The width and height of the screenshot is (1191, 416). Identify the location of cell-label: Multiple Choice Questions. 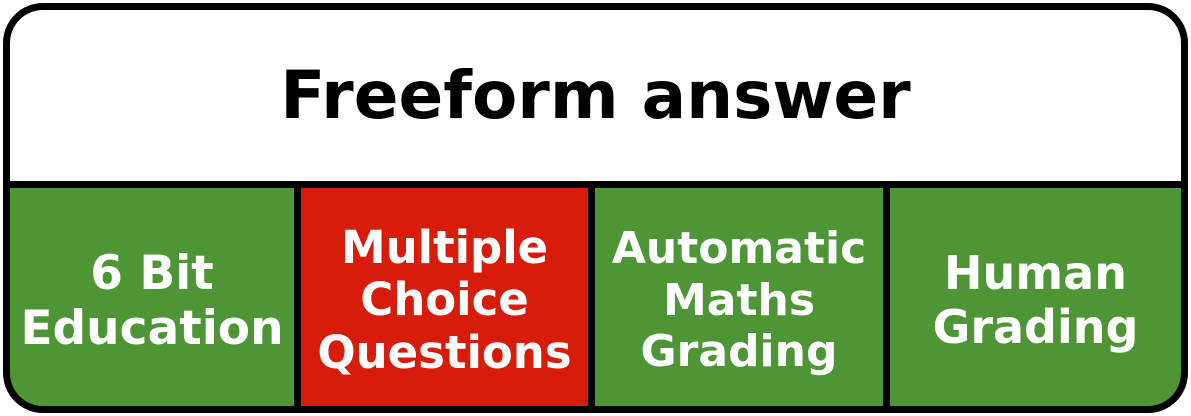
(444, 299).